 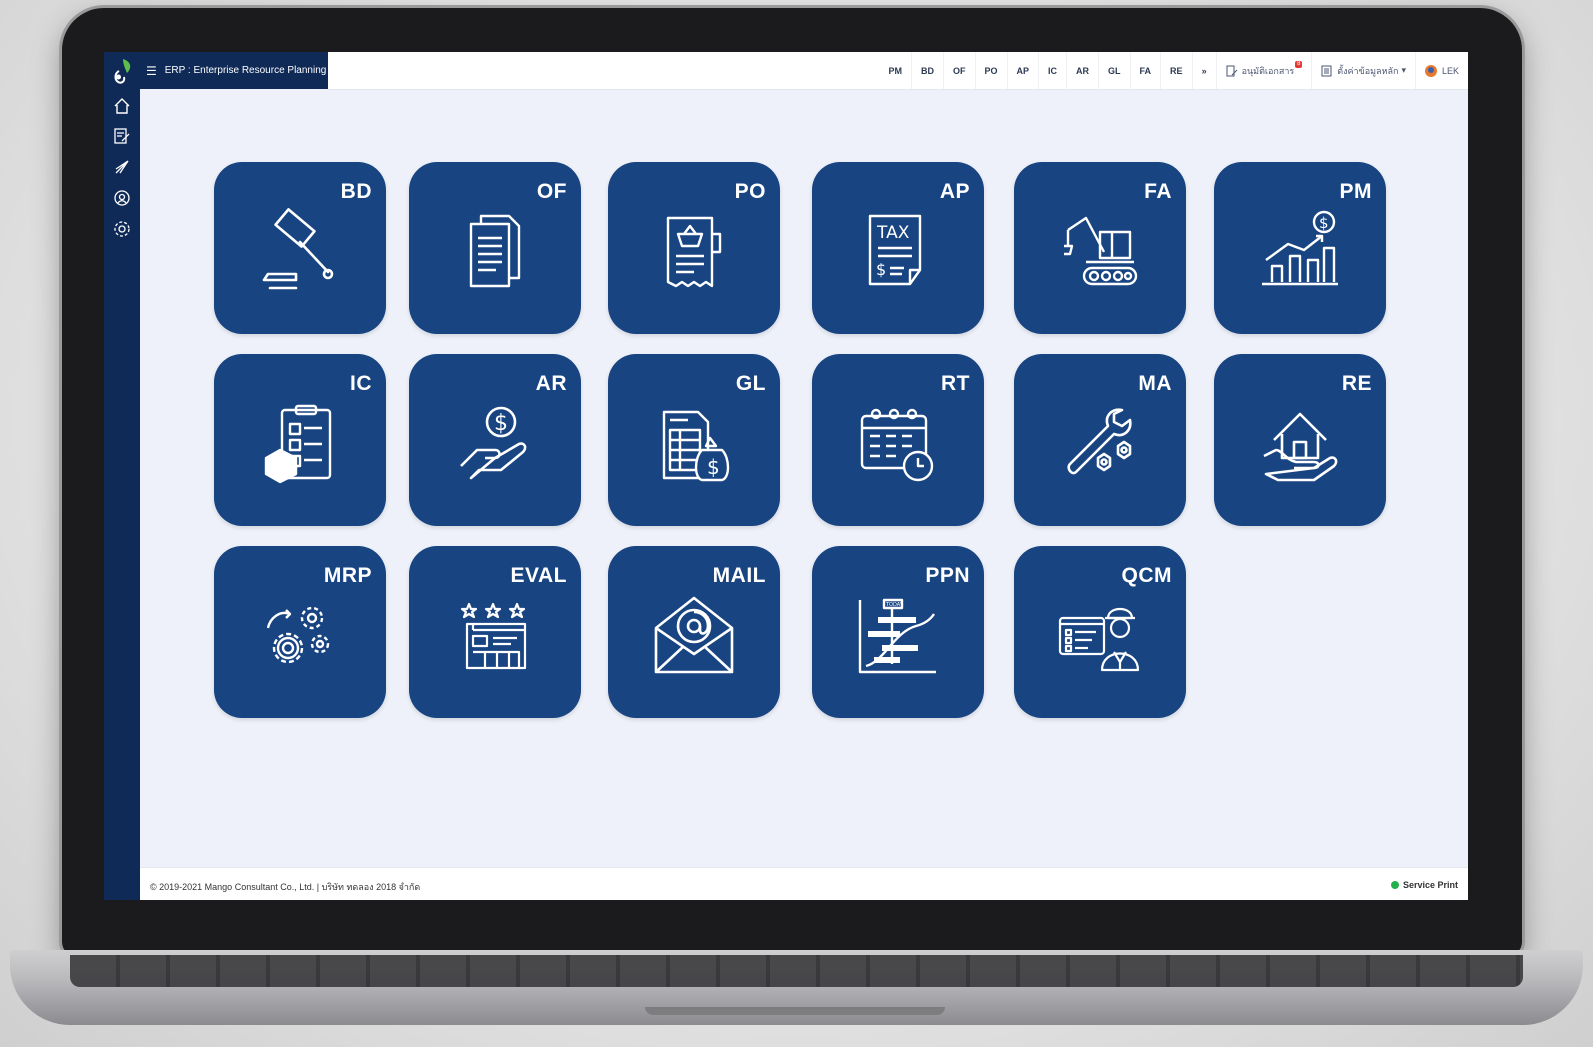 I want to click on module-tile-eval: EVAL, so click(x=495, y=632).